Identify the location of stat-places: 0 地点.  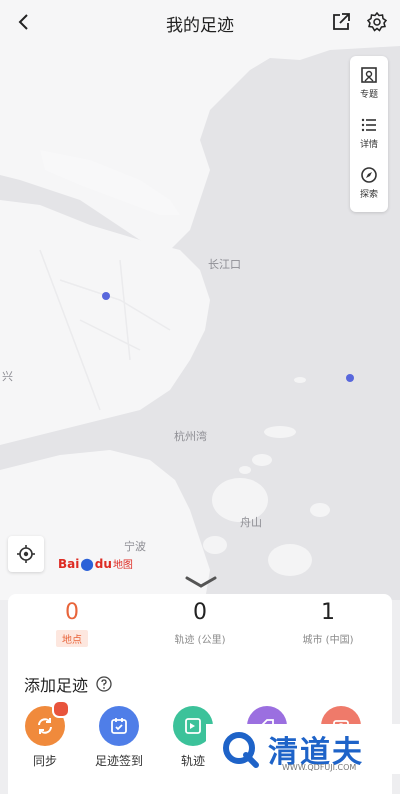
(72, 625).